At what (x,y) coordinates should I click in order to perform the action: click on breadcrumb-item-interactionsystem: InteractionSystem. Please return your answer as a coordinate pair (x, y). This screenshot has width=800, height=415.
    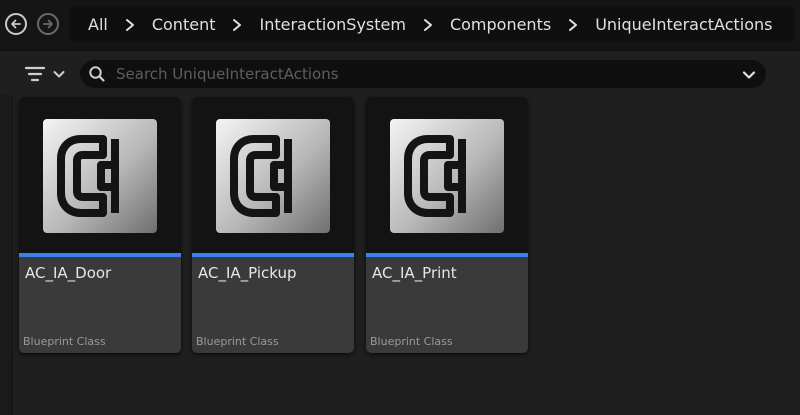
    Looking at the image, I should click on (332, 24).